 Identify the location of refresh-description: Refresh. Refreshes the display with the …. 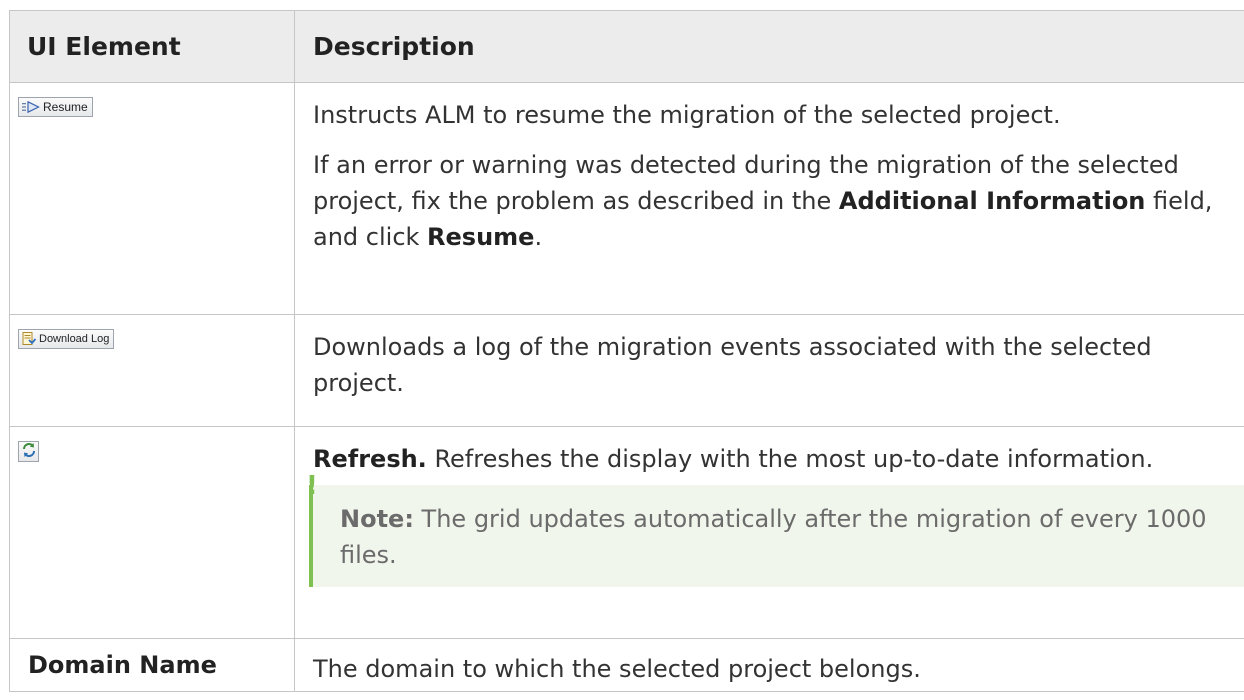
(774, 459).